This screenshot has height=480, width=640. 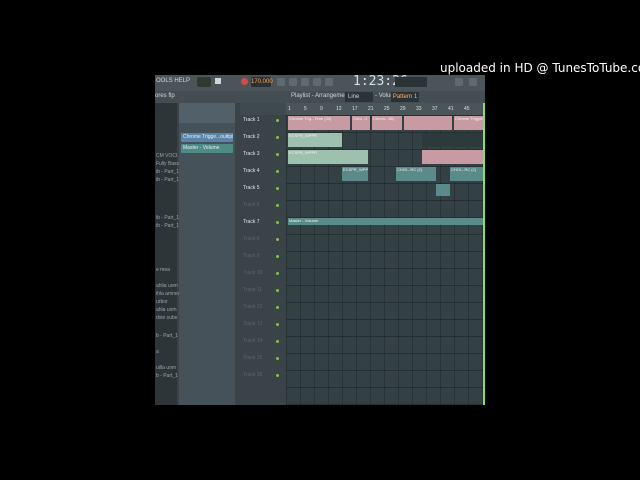 What do you see at coordinates (293, 82) in the screenshot?
I see `wait-icon` at bounding box center [293, 82].